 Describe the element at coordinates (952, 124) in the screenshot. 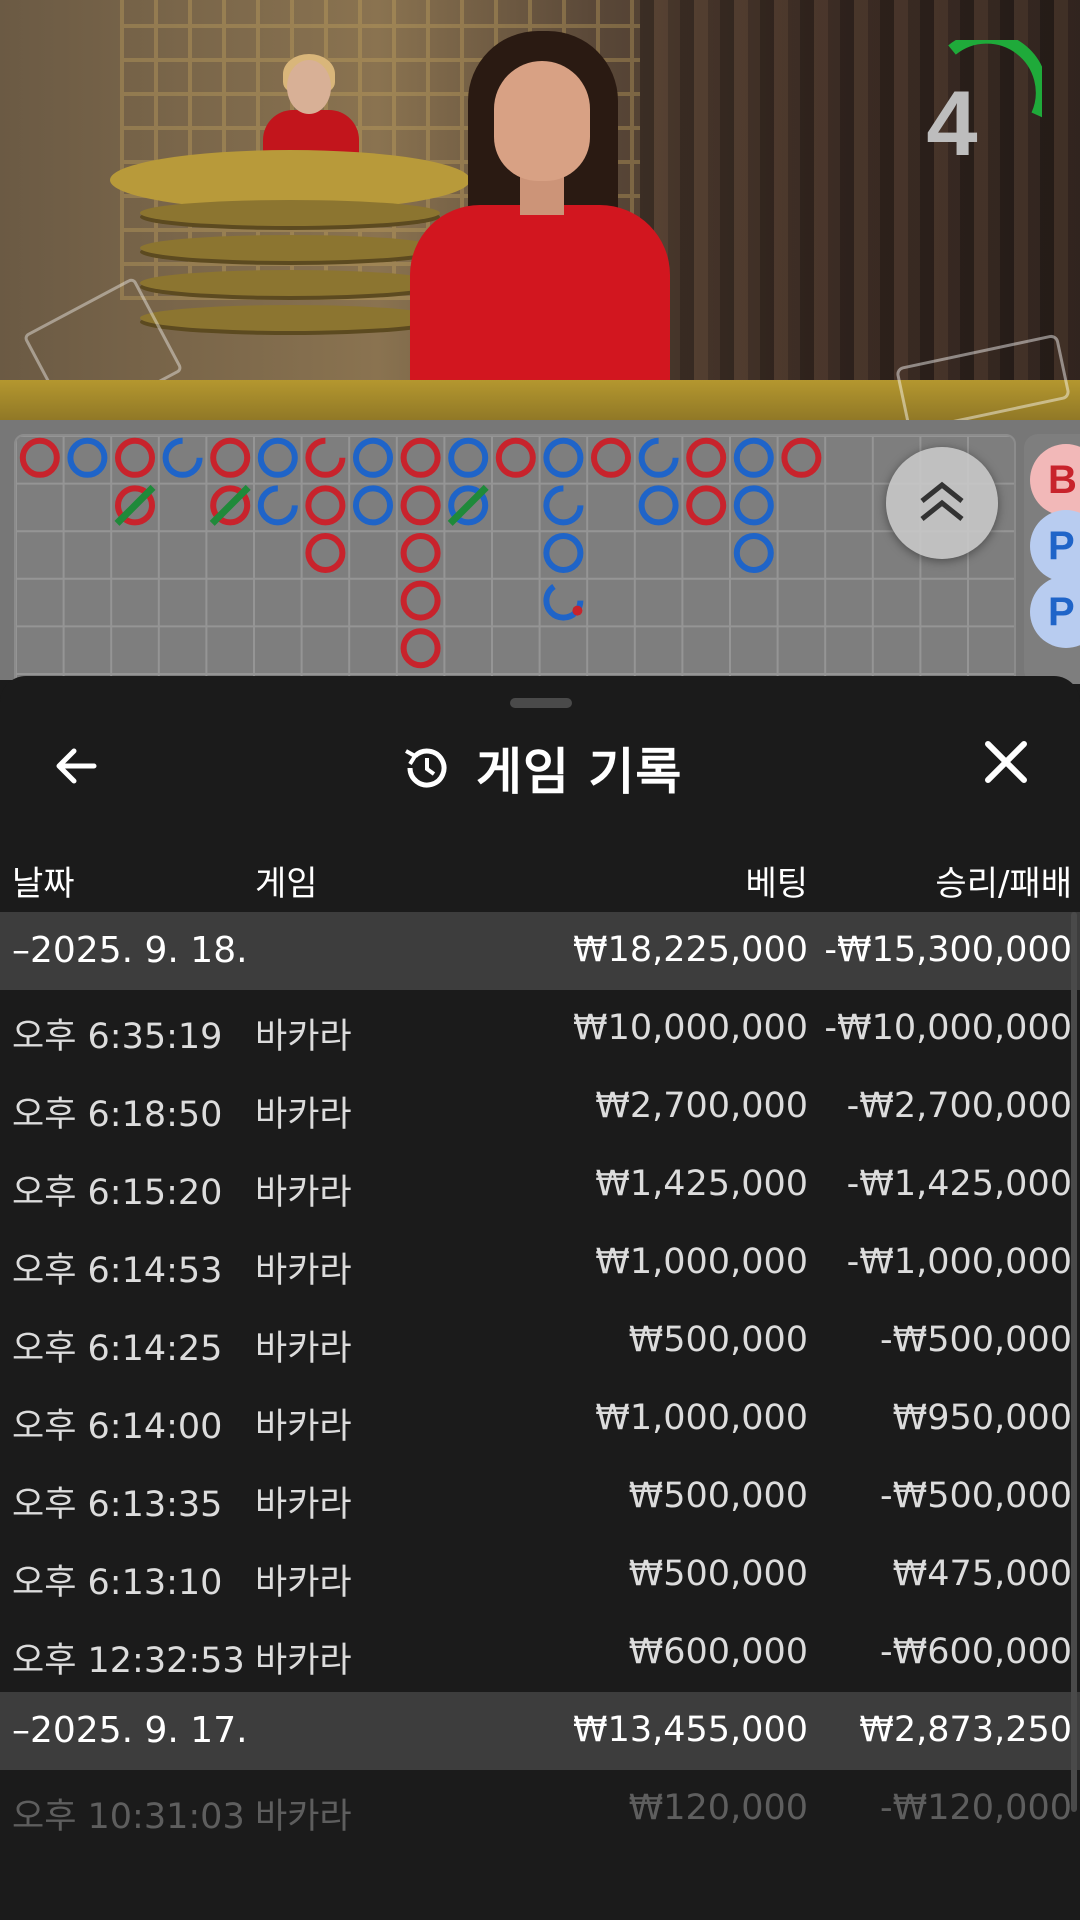

I see `countdown-number: 4` at that location.